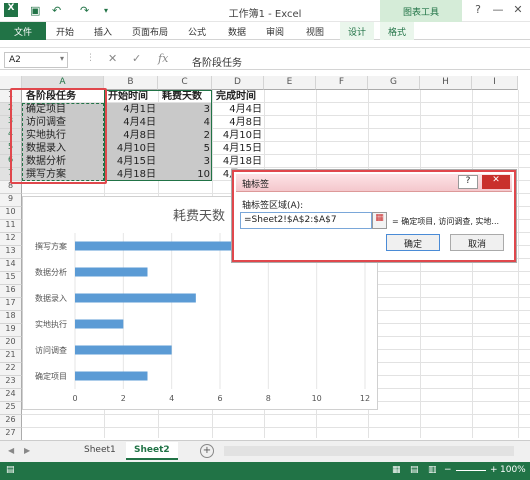  What do you see at coordinates (413, 242) in the screenshot?
I see `ok-button: 确定` at bounding box center [413, 242].